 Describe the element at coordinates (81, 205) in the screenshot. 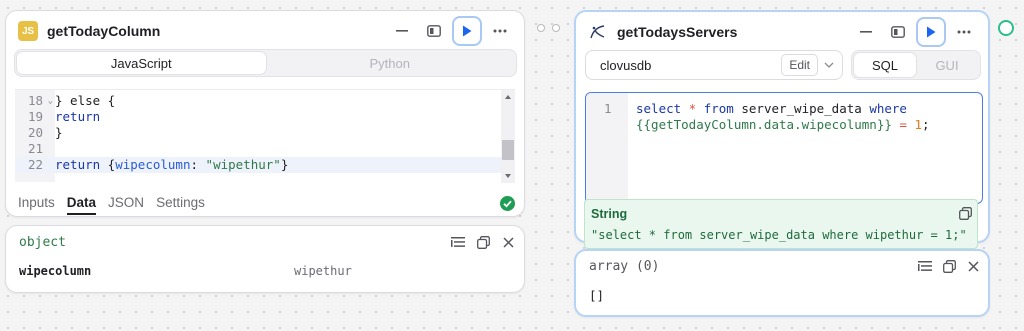

I see `tab-data: Data` at that location.